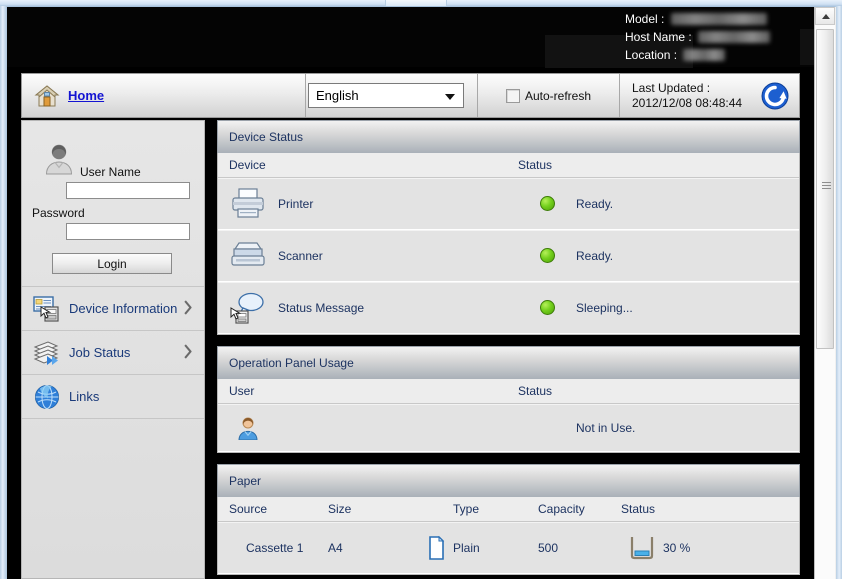 This screenshot has height=579, width=842. I want to click on device-information-icon, so click(47, 309).